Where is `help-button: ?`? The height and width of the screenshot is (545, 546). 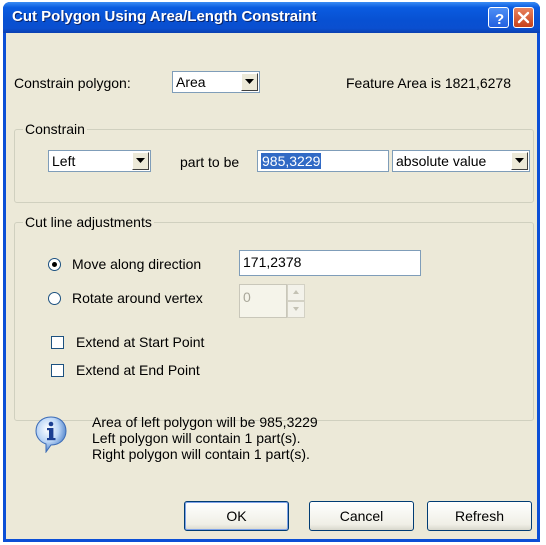 help-button: ? is located at coordinates (498, 17).